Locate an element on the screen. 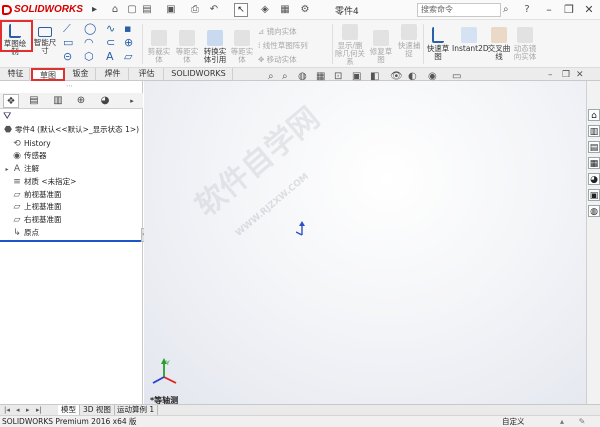  offset-entities-button: 等距实体 is located at coordinates (187, 47).